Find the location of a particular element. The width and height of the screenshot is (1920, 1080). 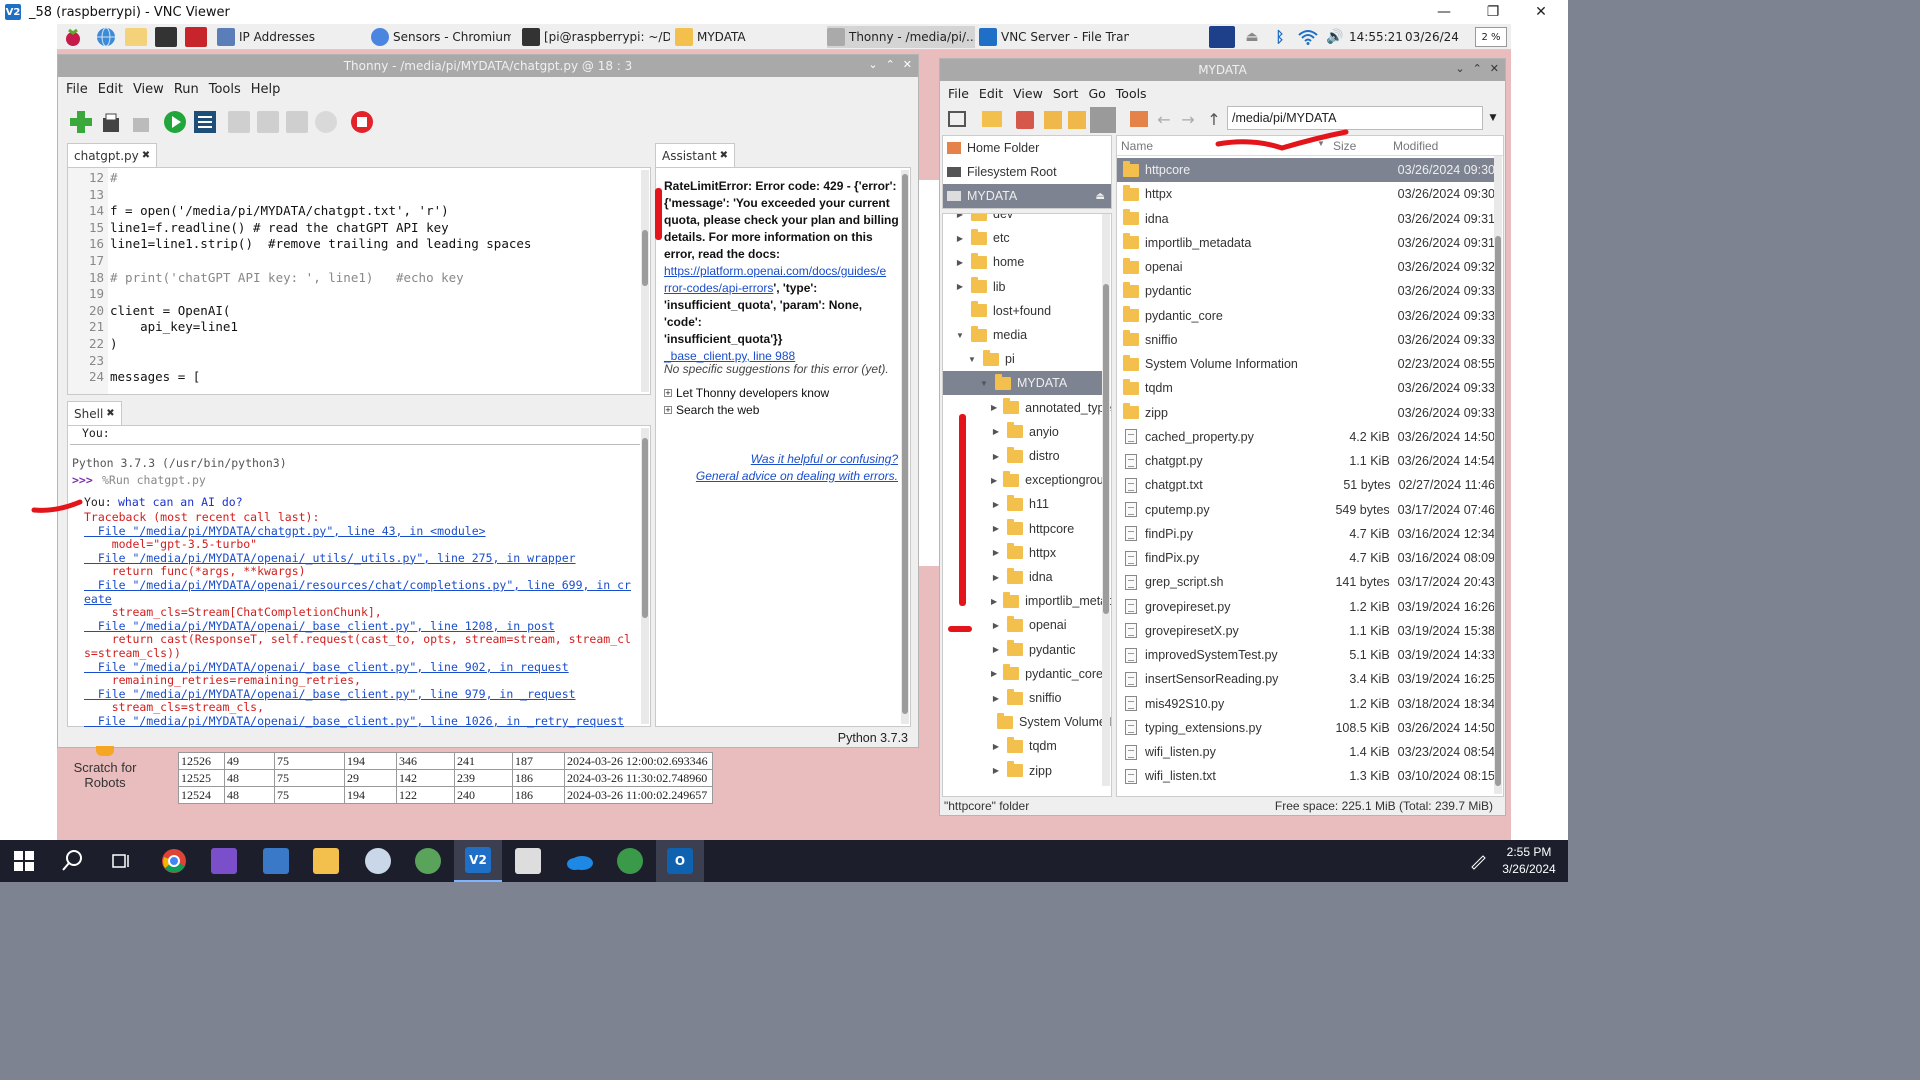

task-ip-addresses: IP Addresses is located at coordinates (267, 37).